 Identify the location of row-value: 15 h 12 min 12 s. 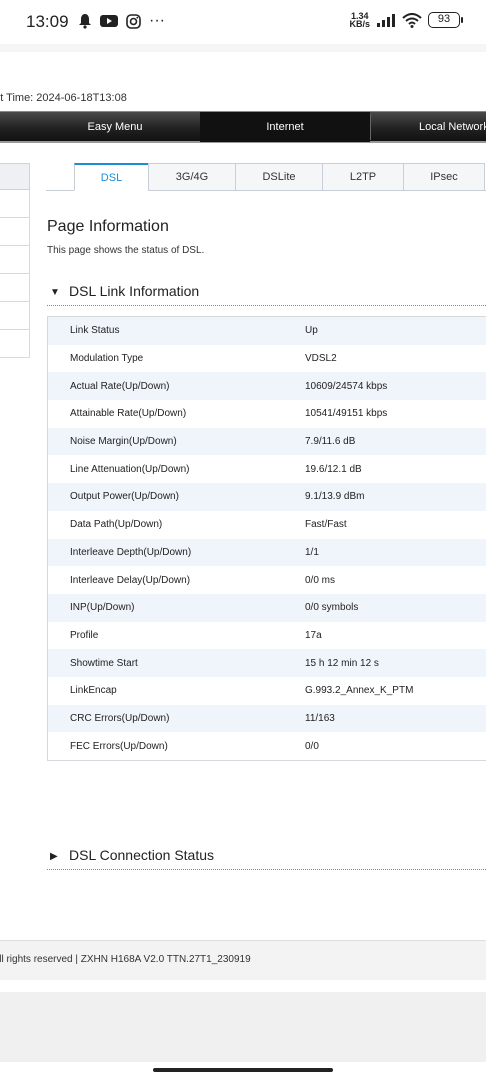
(342, 663).